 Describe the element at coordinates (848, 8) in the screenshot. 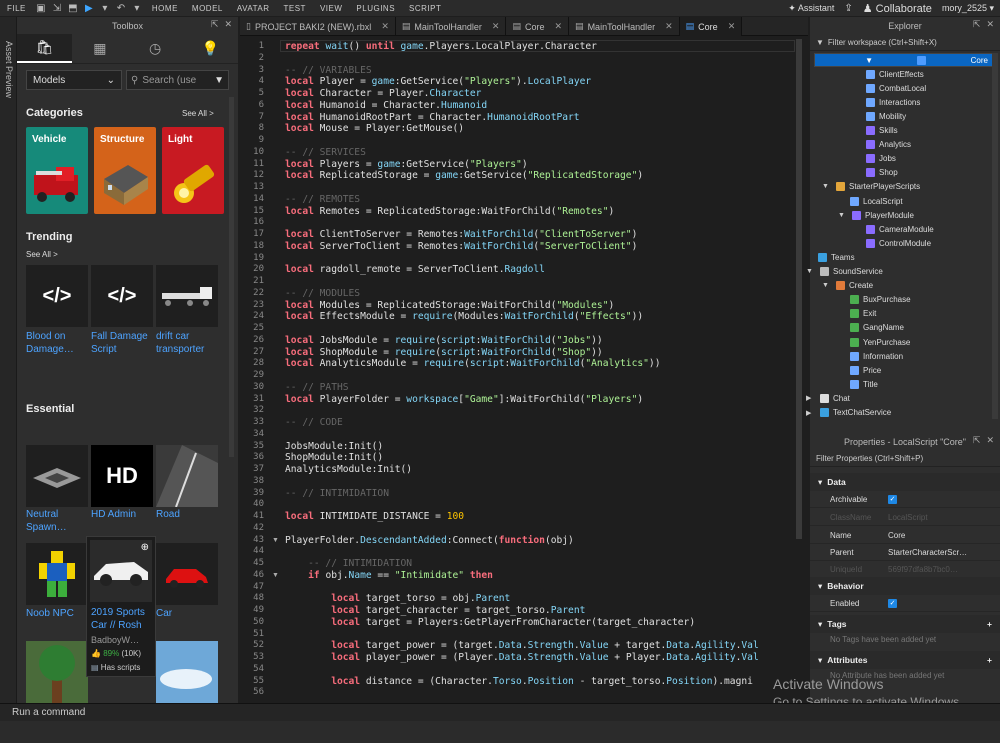

I see `share-icon: ⇪` at that location.